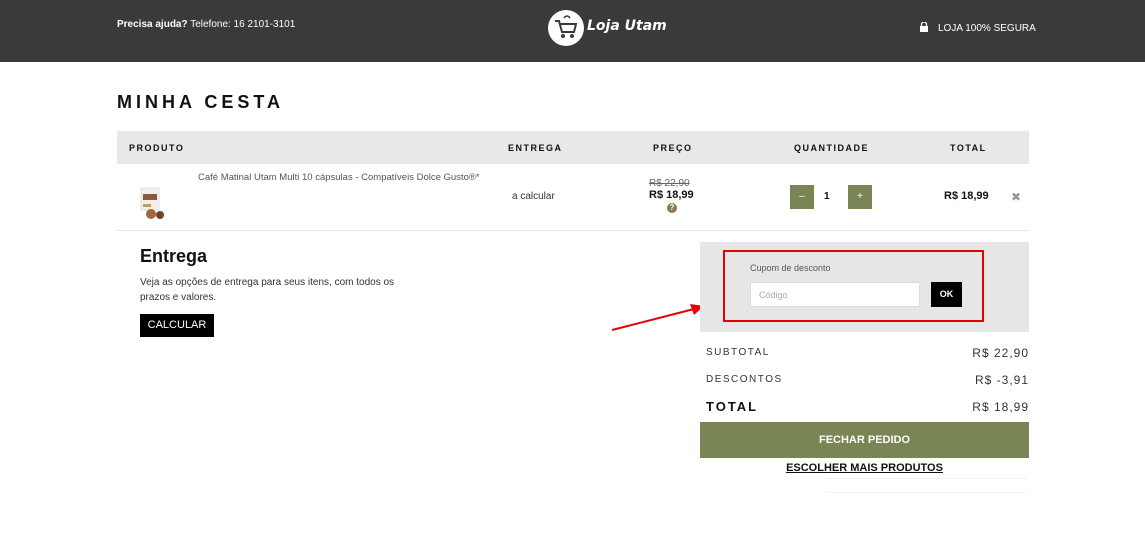  What do you see at coordinates (924, 28) in the screenshot?
I see `lock-icon` at bounding box center [924, 28].